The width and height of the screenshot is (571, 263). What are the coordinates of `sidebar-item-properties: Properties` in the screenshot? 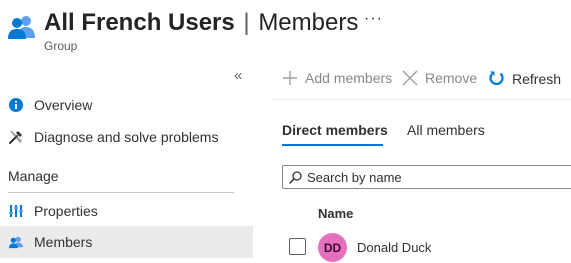 It's located at (126, 211).